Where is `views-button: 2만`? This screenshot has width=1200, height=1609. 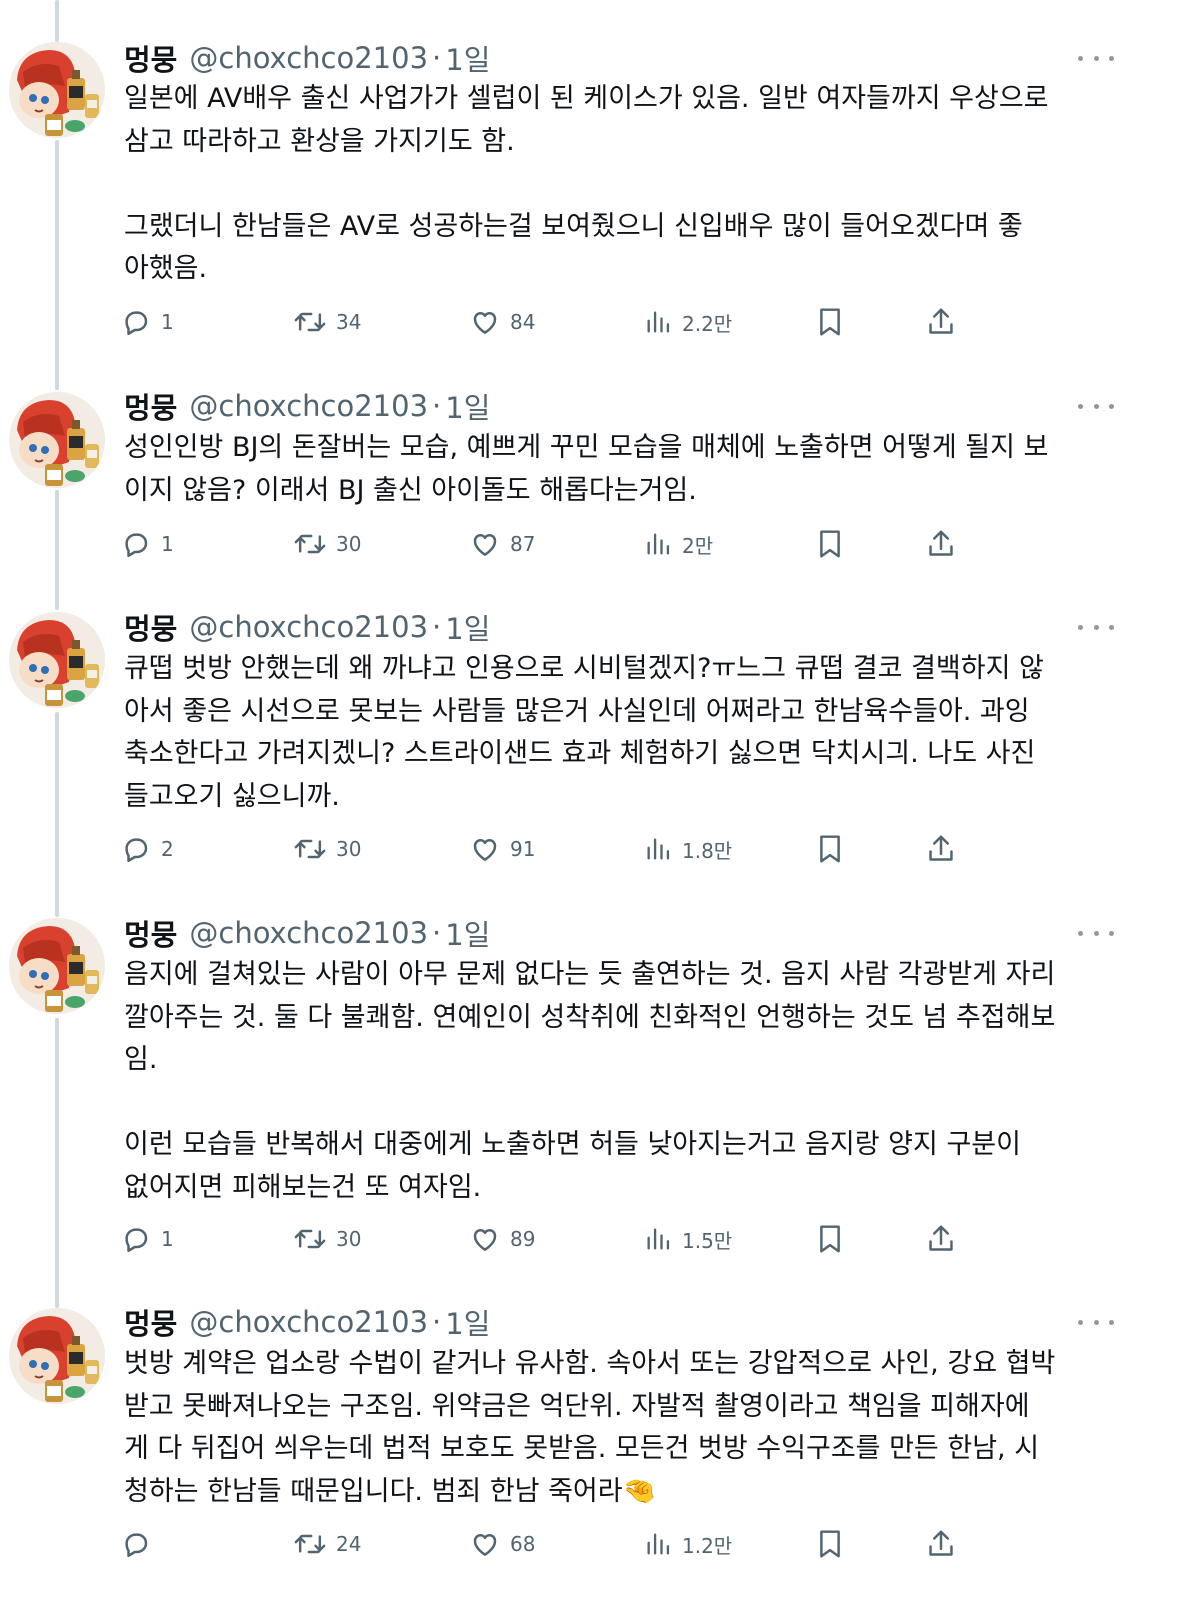 views-button: 2만 is located at coordinates (678, 544).